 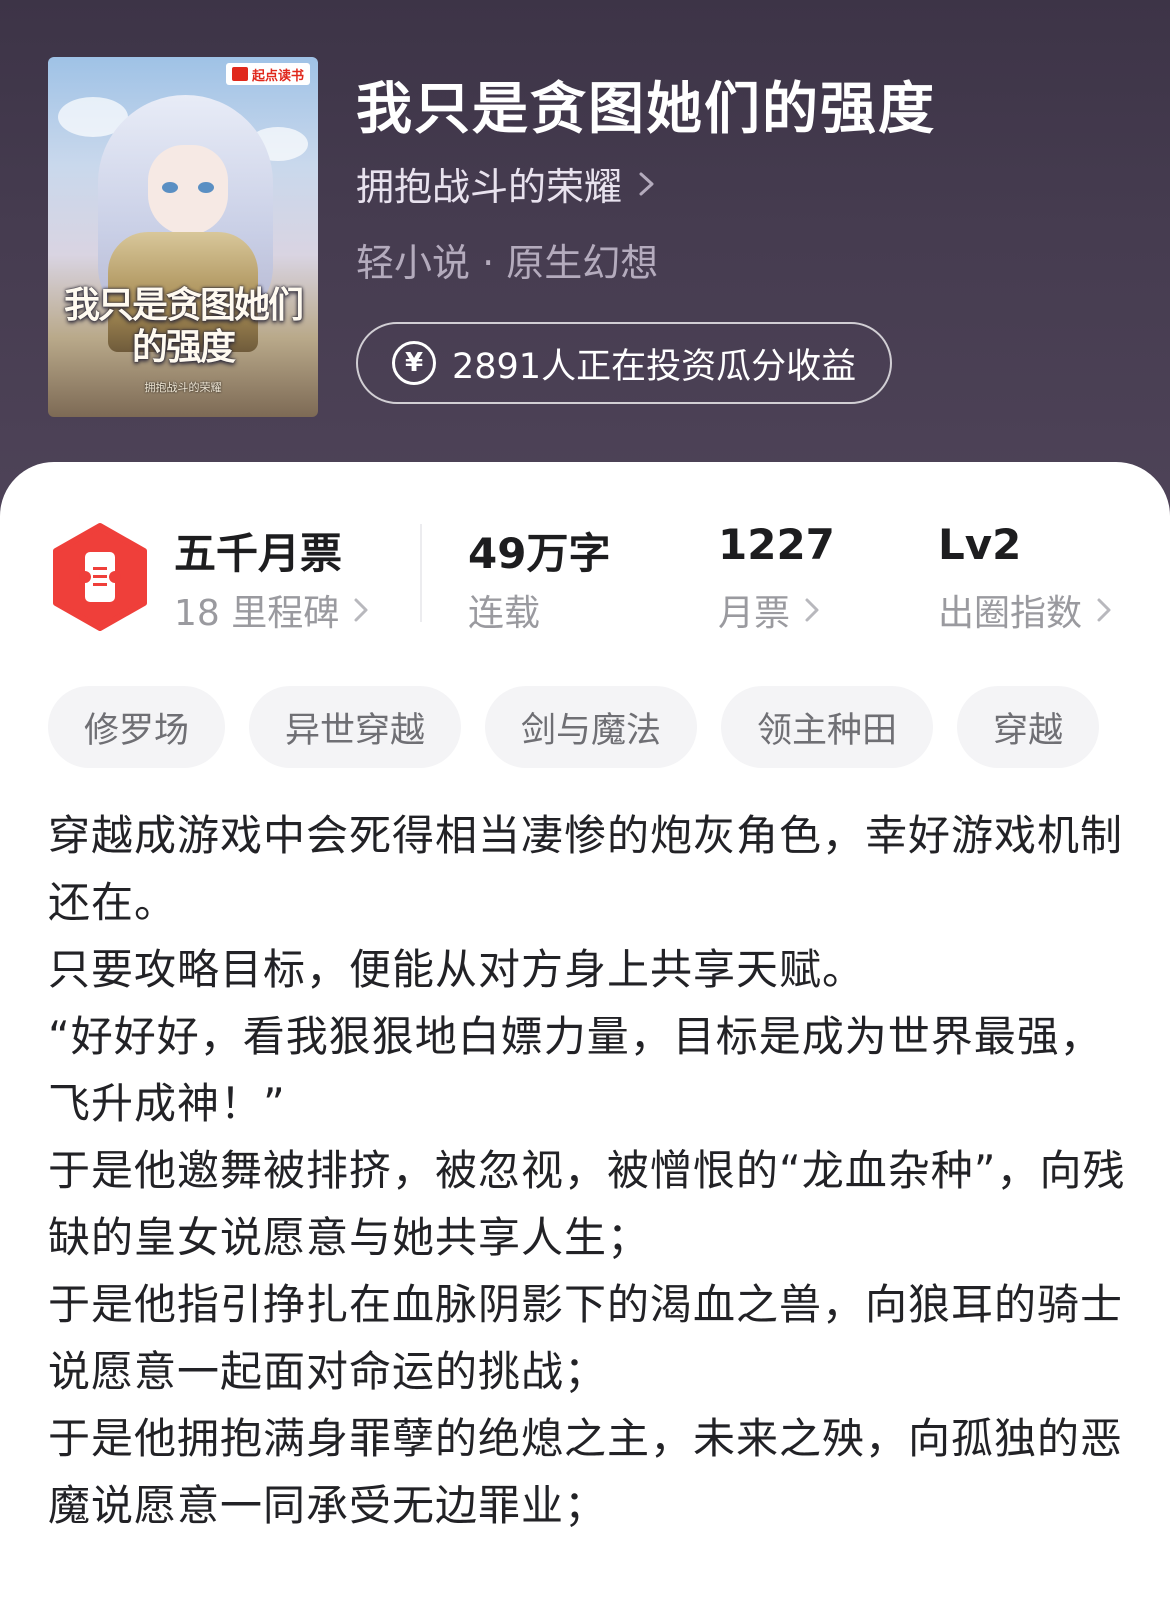 I want to click on popularity-label: 出圈指数, so click(x=1010, y=613).